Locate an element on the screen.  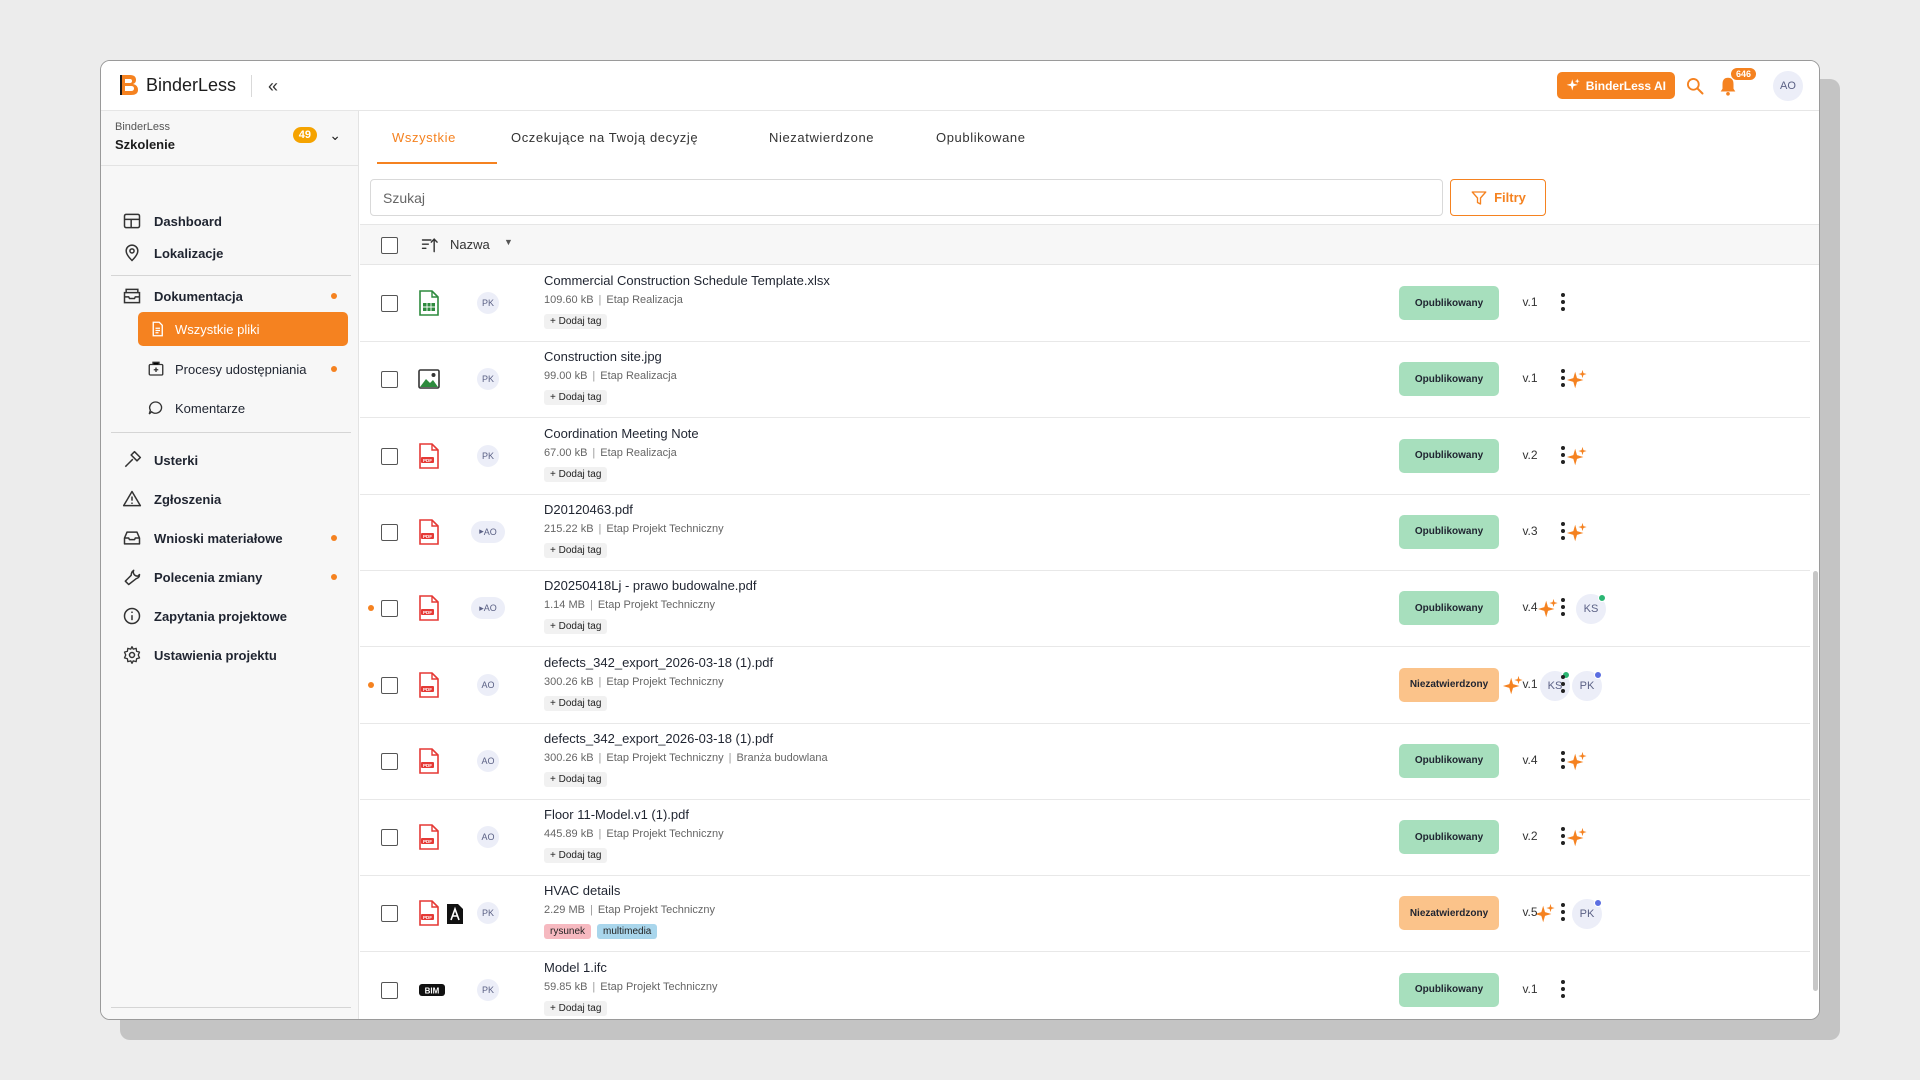
column-header-name: Nazwa is located at coordinates (470, 244).